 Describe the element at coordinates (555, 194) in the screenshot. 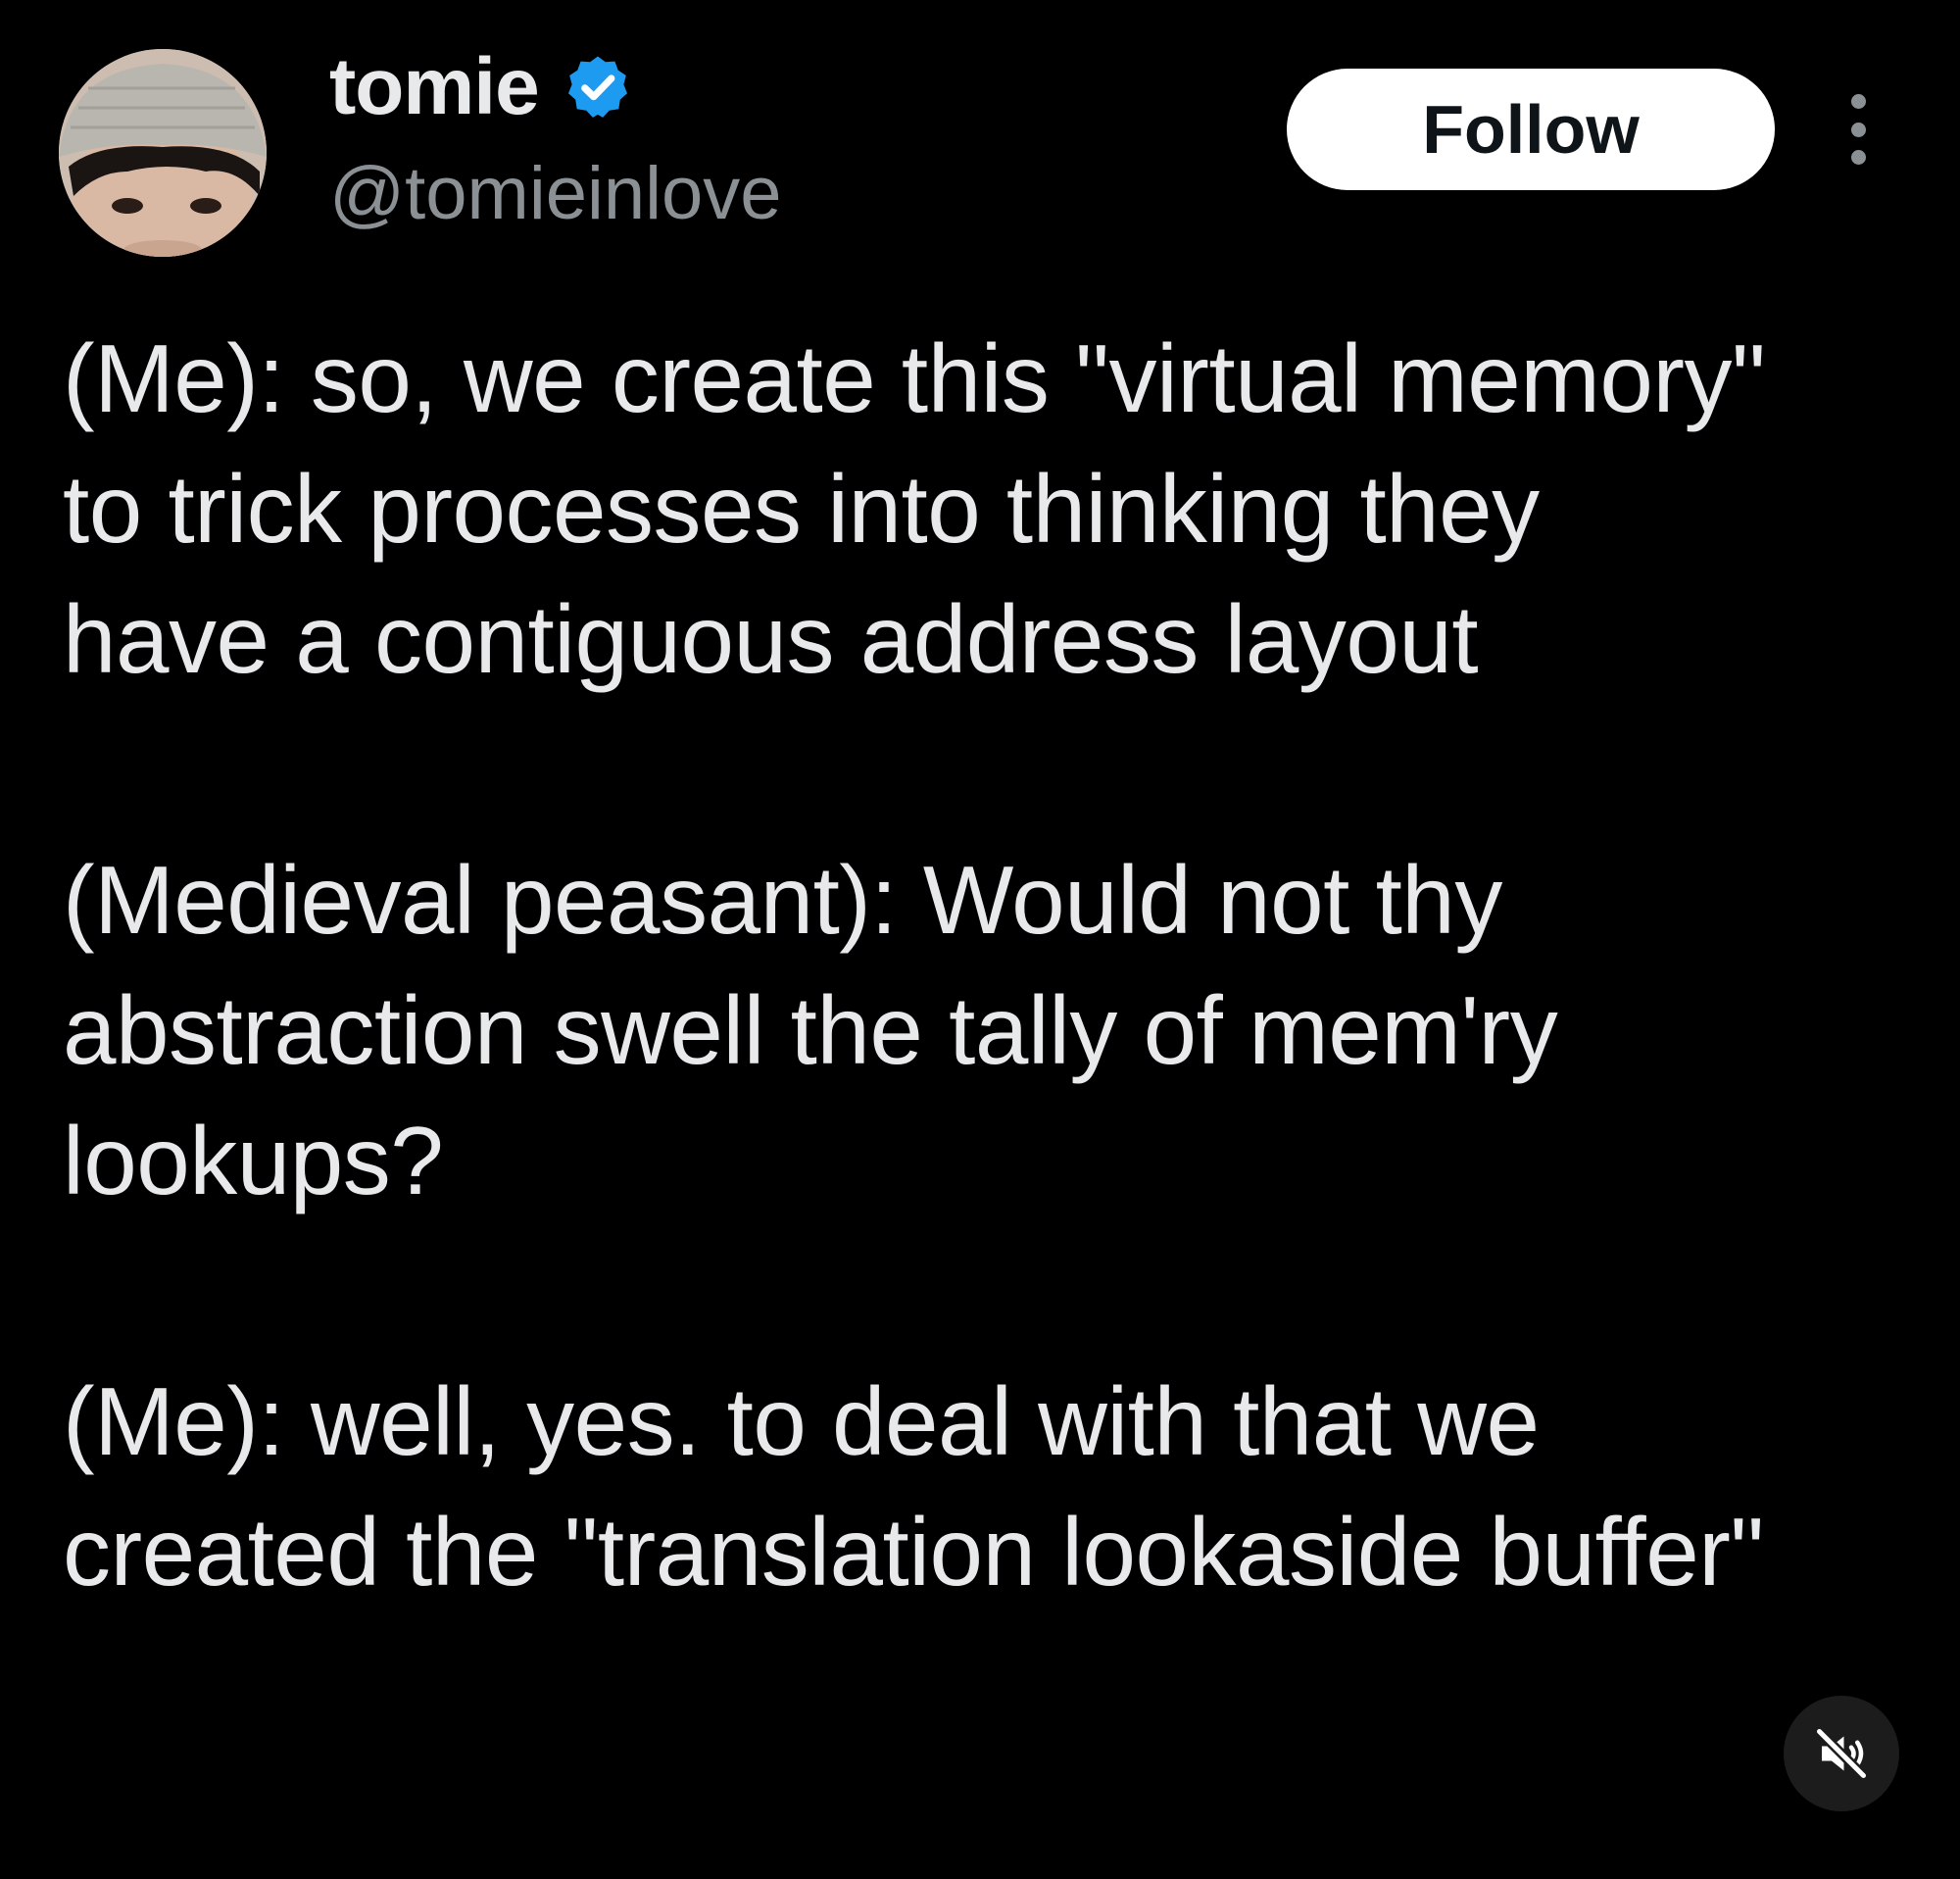

I see `author-handle: @tomieinlove` at that location.